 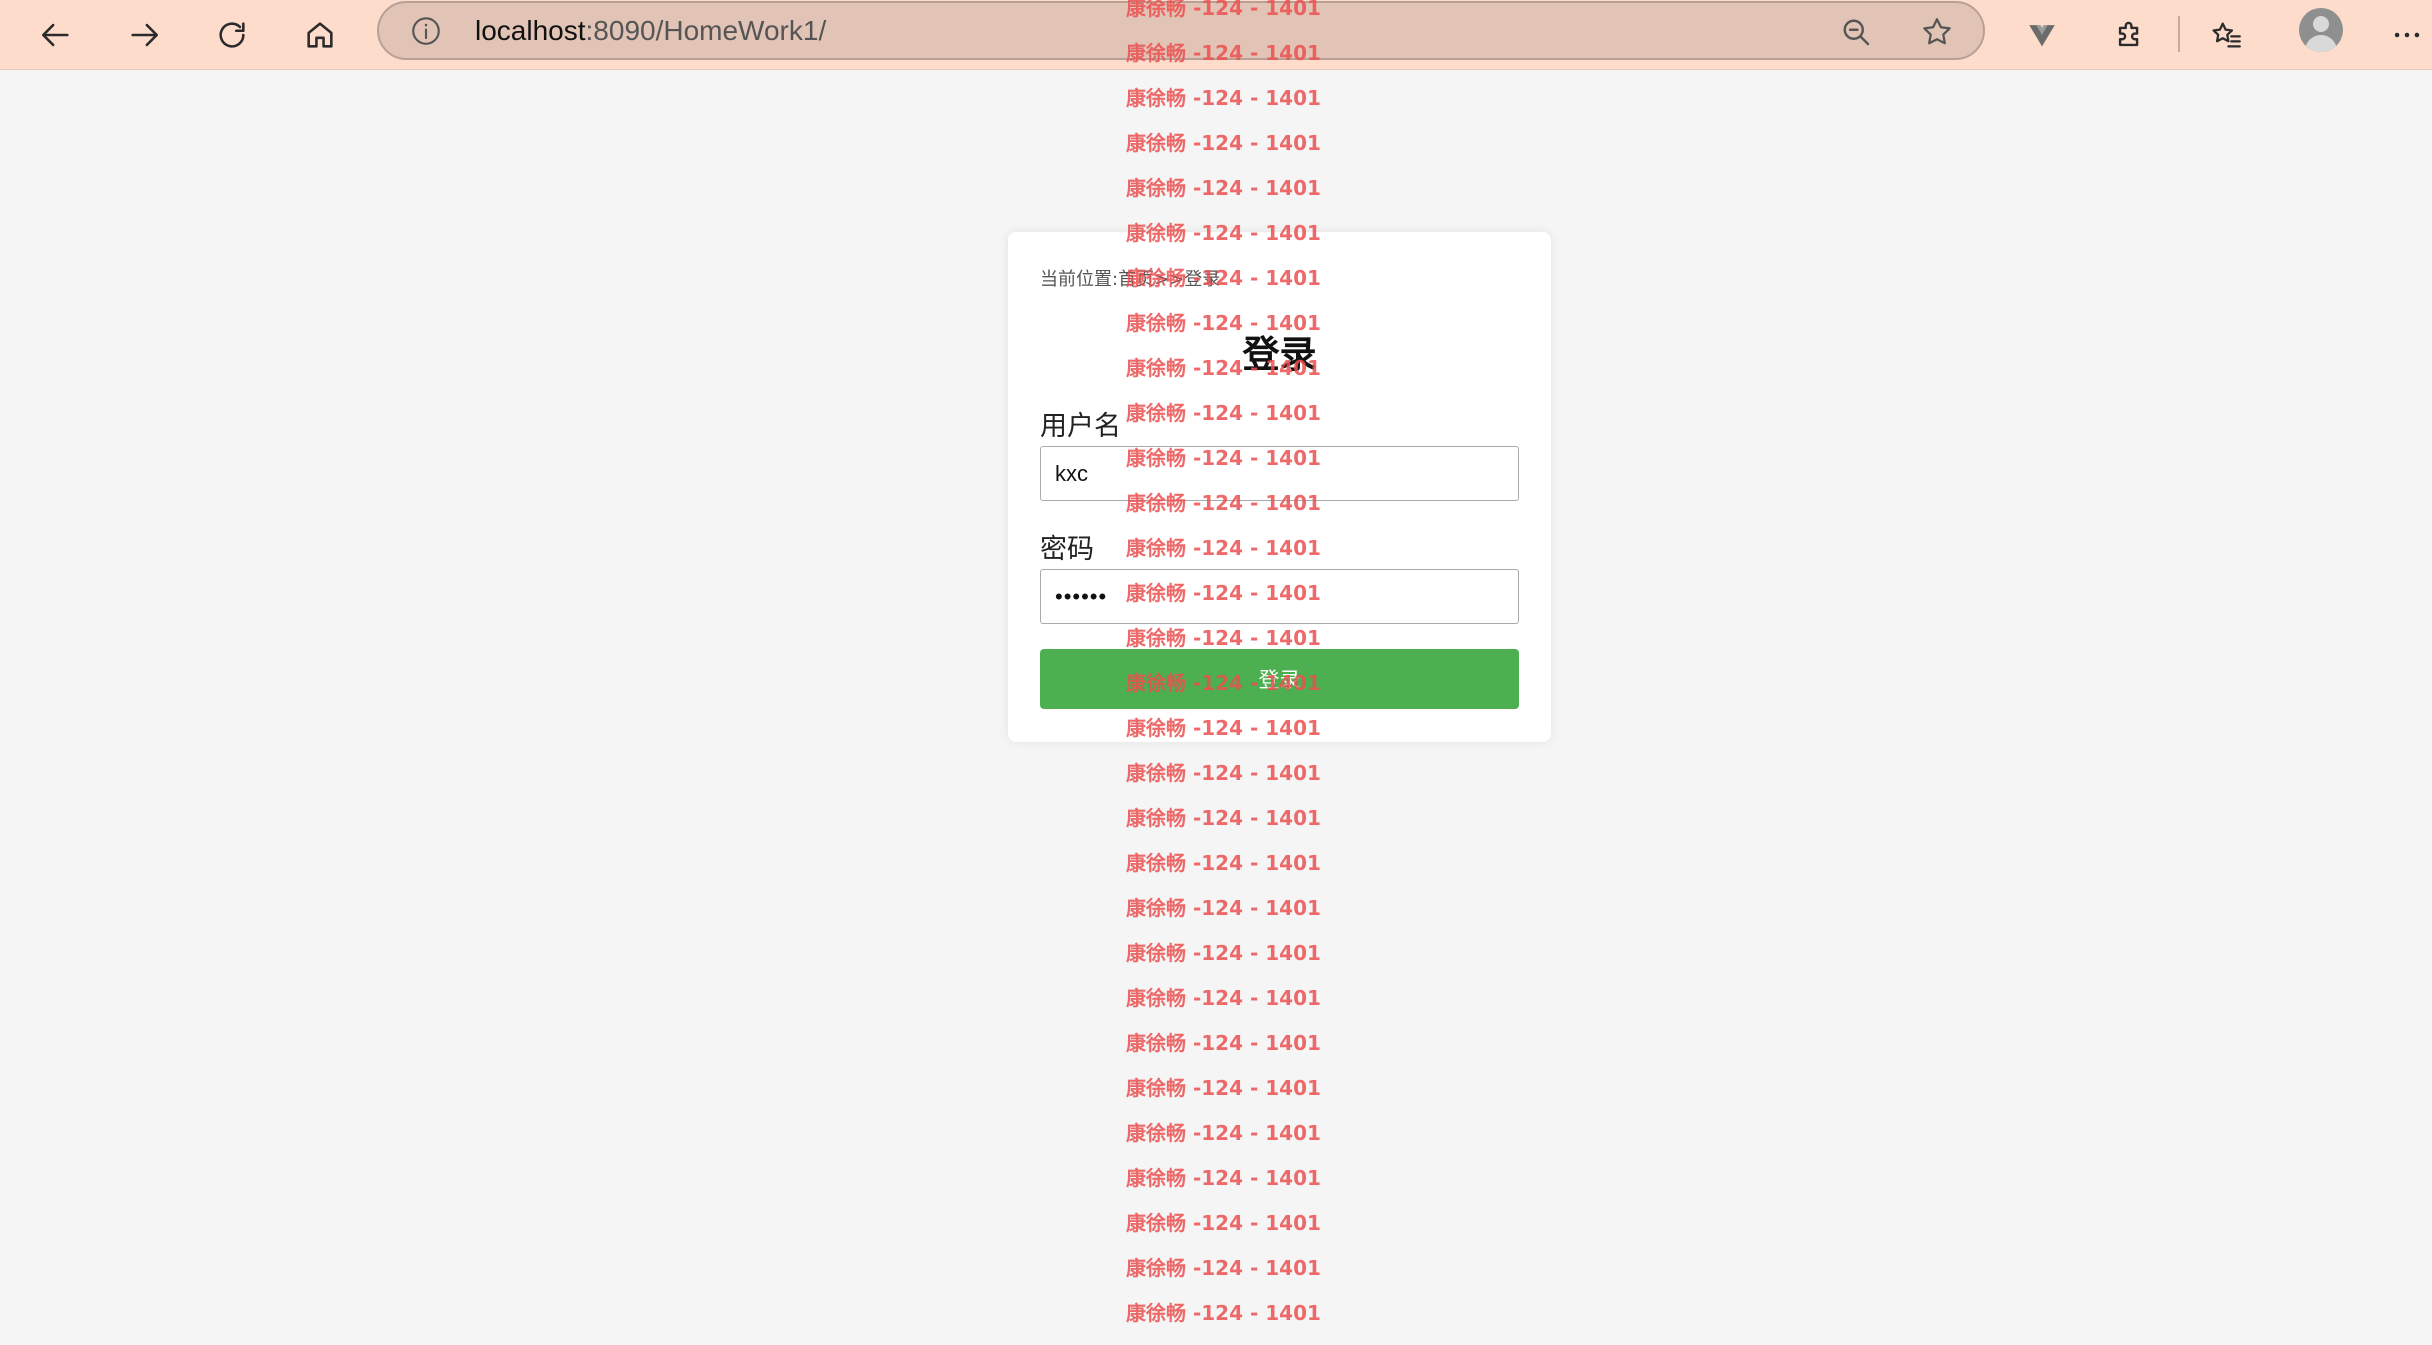 I want to click on star-icon, so click(x=1937, y=32).